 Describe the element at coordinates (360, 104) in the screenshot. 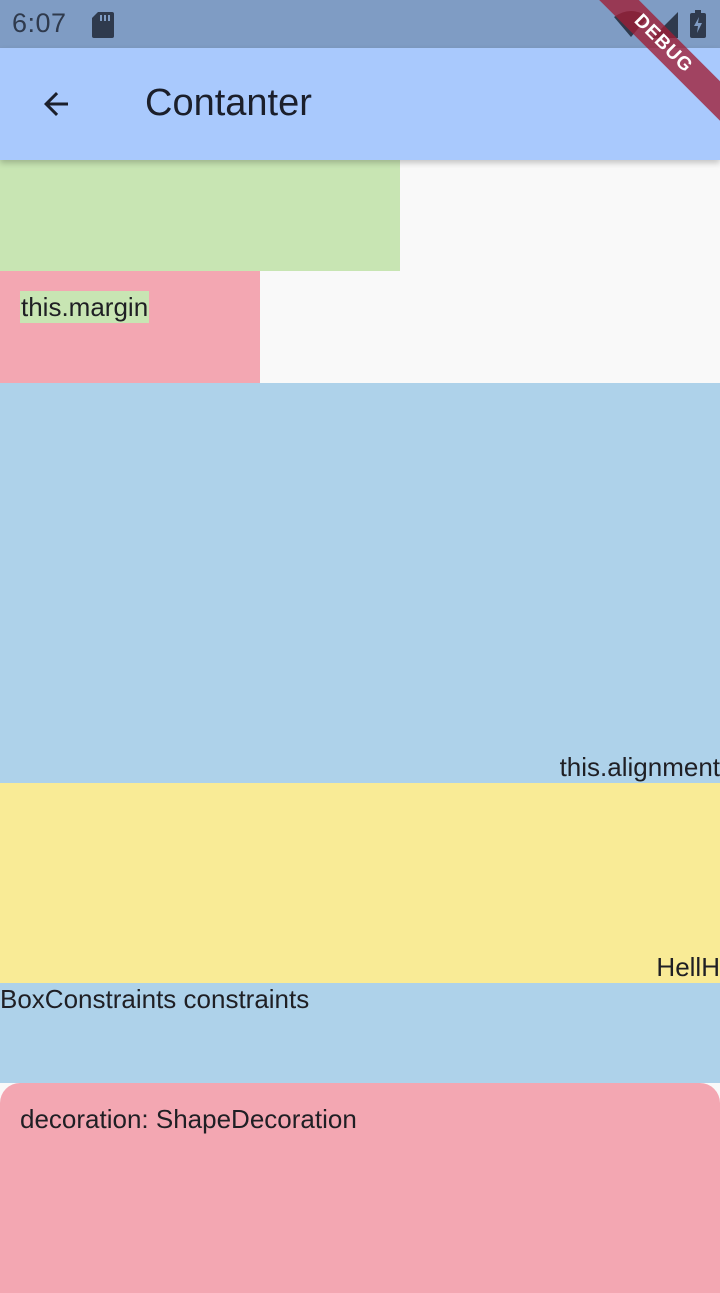

I see `app-bar: Contanter` at that location.